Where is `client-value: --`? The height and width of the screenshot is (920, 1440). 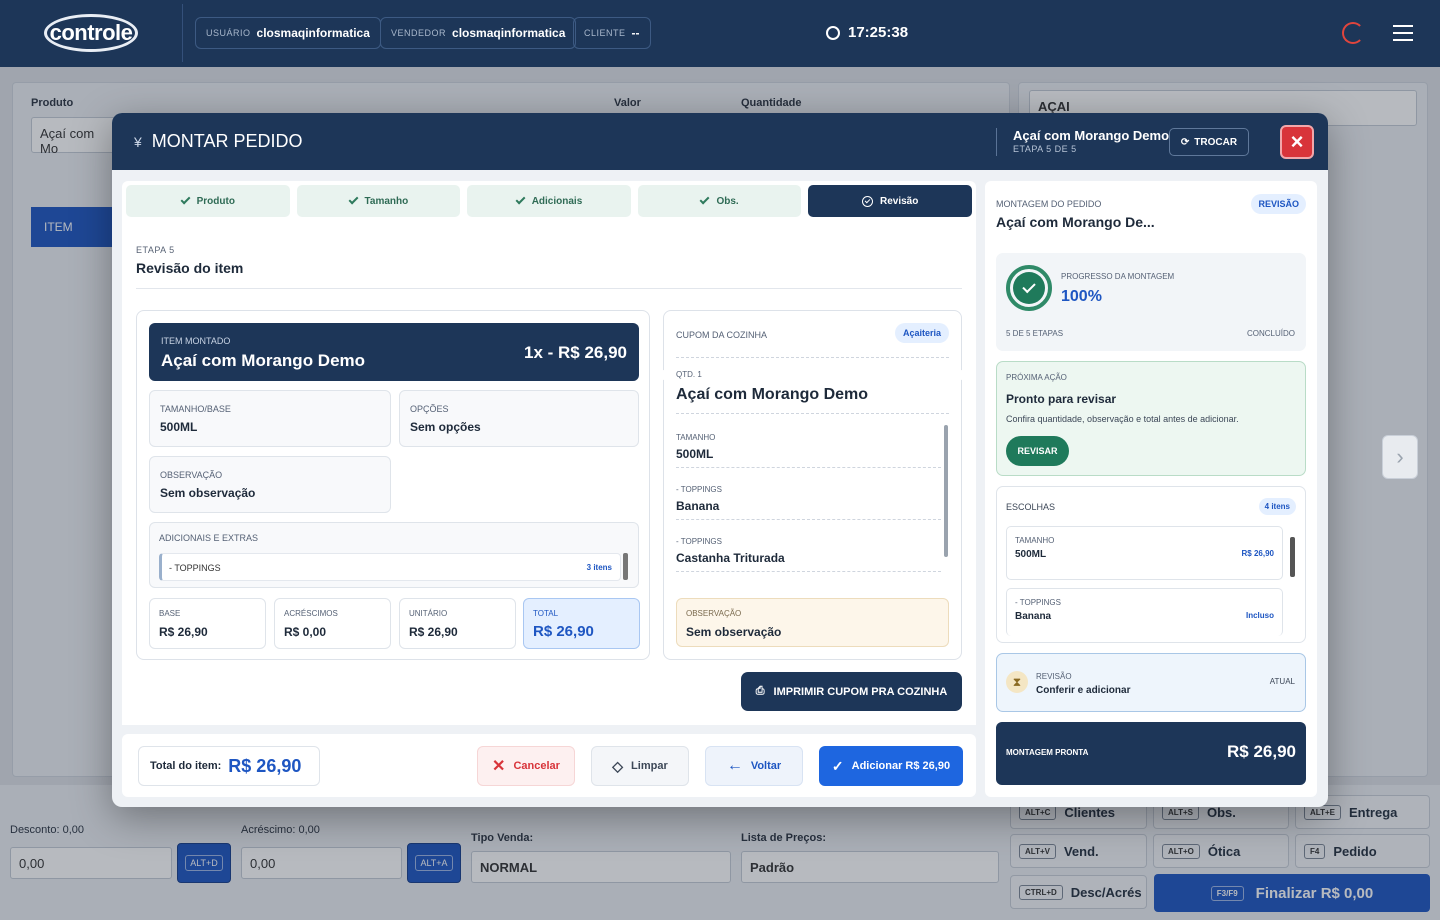
client-value: -- is located at coordinates (635, 33).